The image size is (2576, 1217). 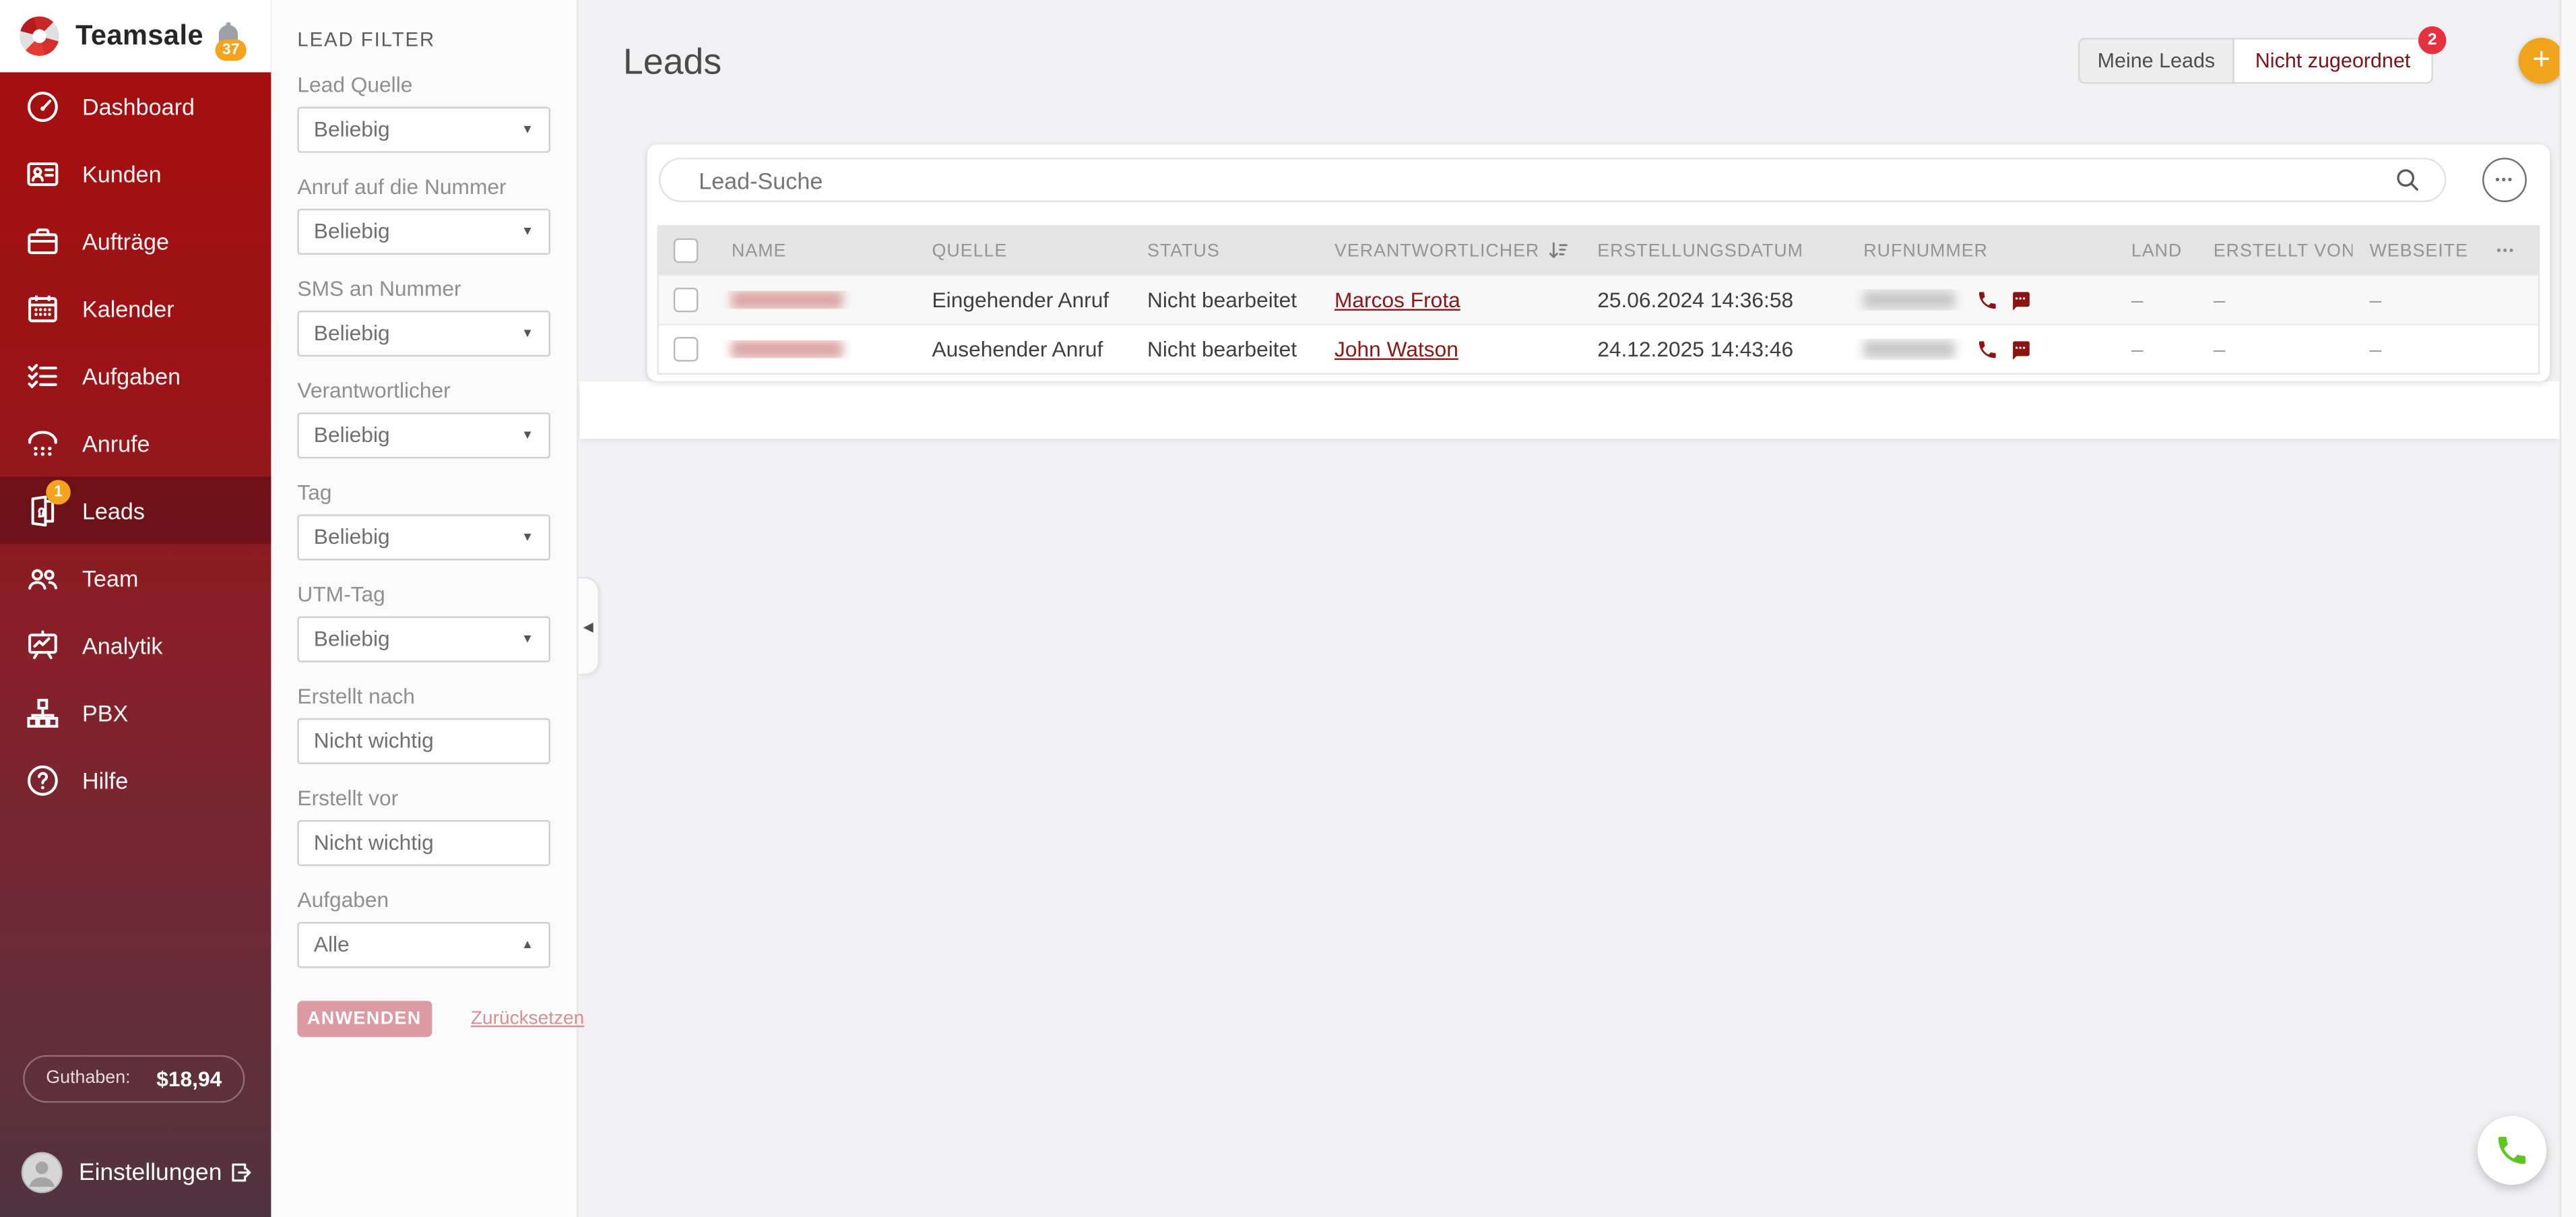 I want to click on select-value: Beliebig, so click(x=351, y=333).